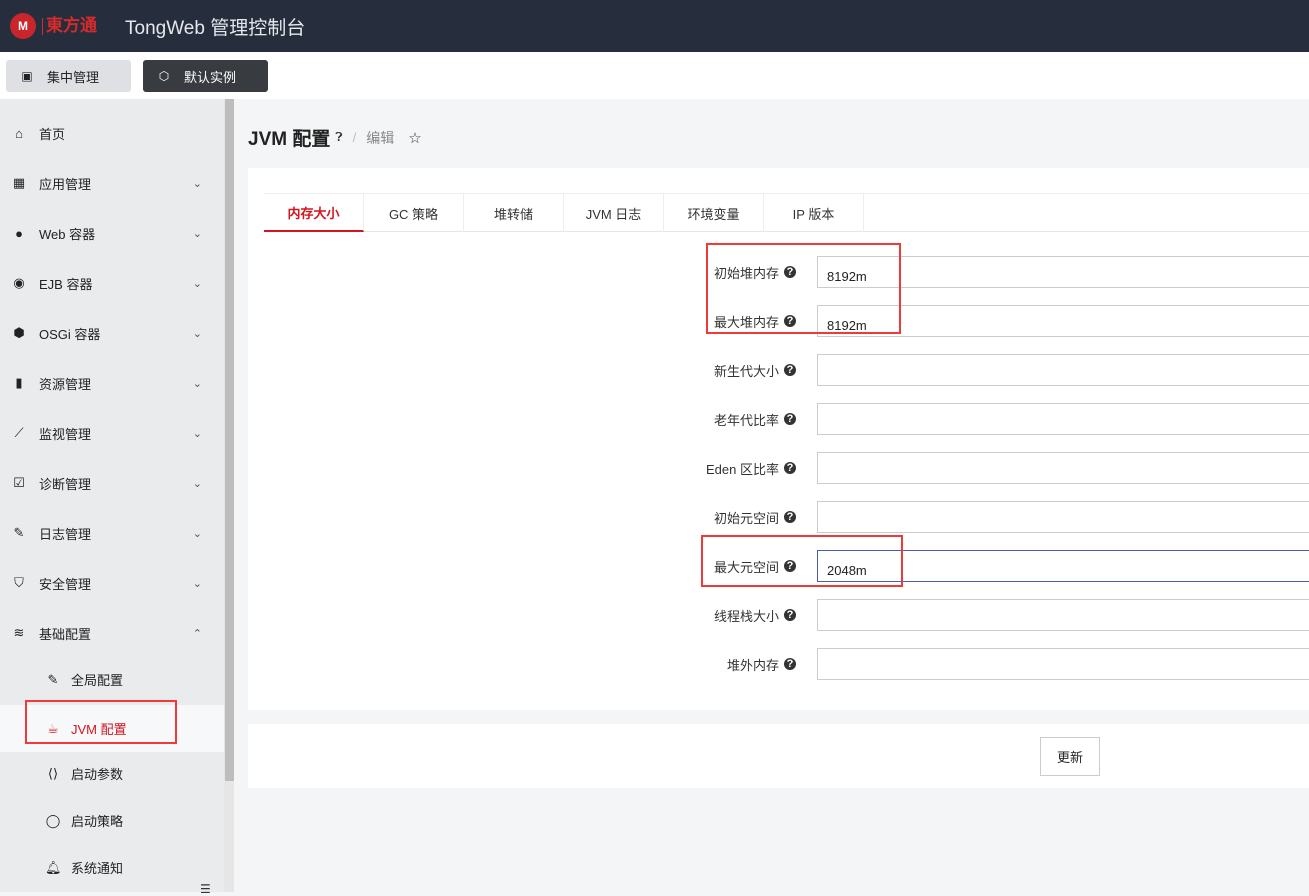  I want to click on shield-icon: ⛉, so click(19, 582).